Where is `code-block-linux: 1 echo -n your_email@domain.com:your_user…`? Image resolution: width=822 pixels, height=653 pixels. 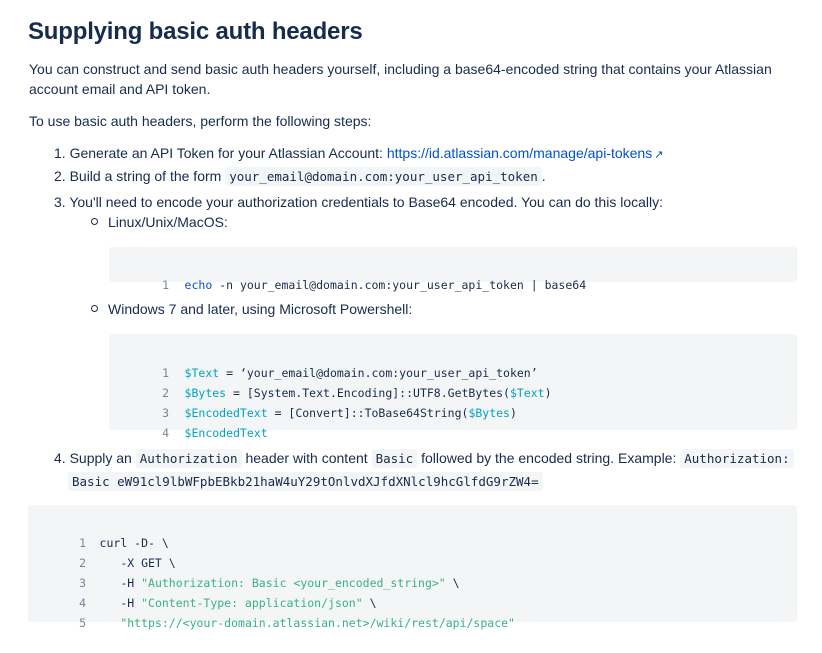
code-block-linux: 1 echo -n your_email@domain.com:your_user… is located at coordinates (453, 269).